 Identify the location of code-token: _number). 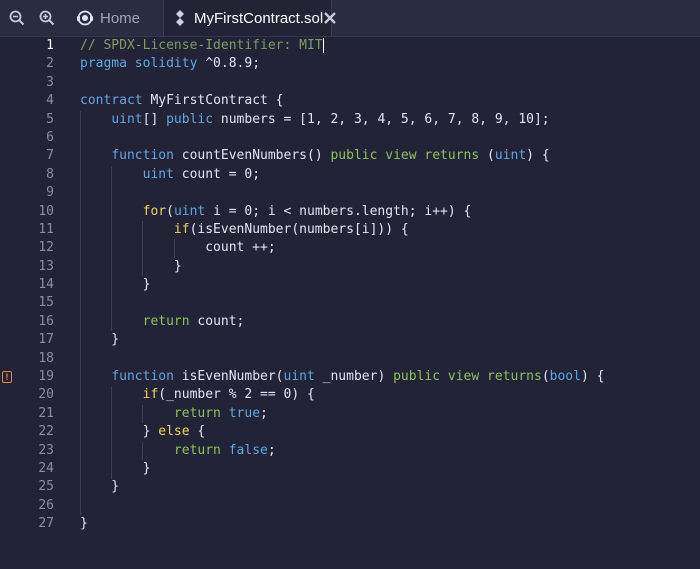
(354, 377).